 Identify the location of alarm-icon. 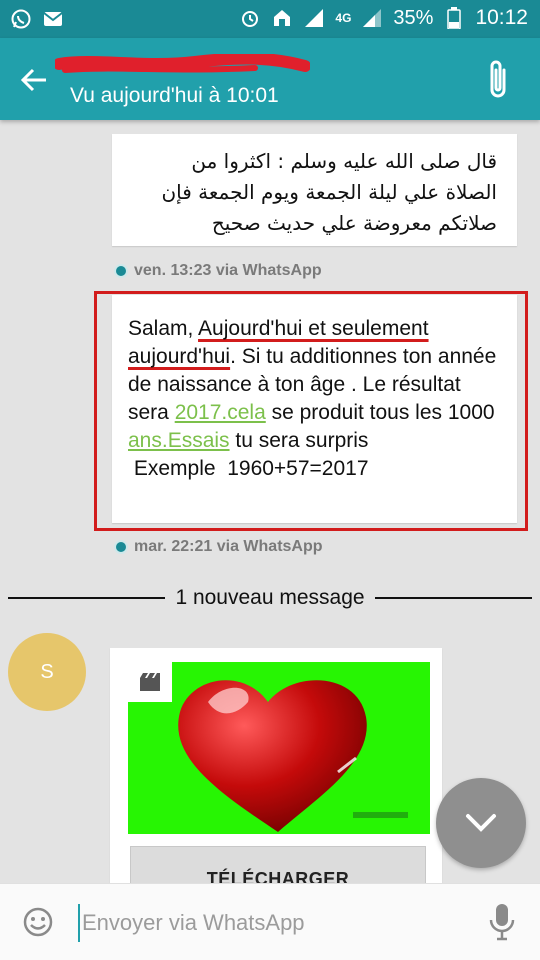
(250, 18).